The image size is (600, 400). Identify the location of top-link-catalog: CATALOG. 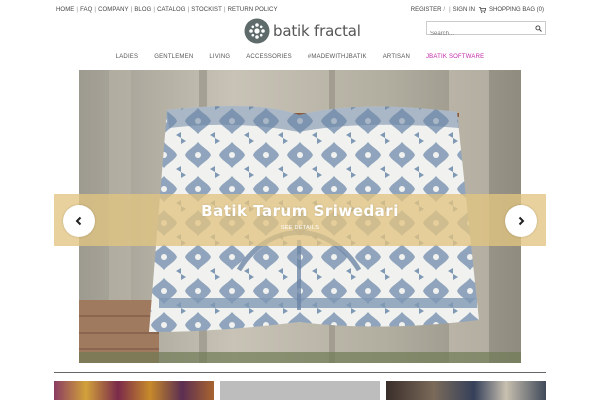
(171, 10).